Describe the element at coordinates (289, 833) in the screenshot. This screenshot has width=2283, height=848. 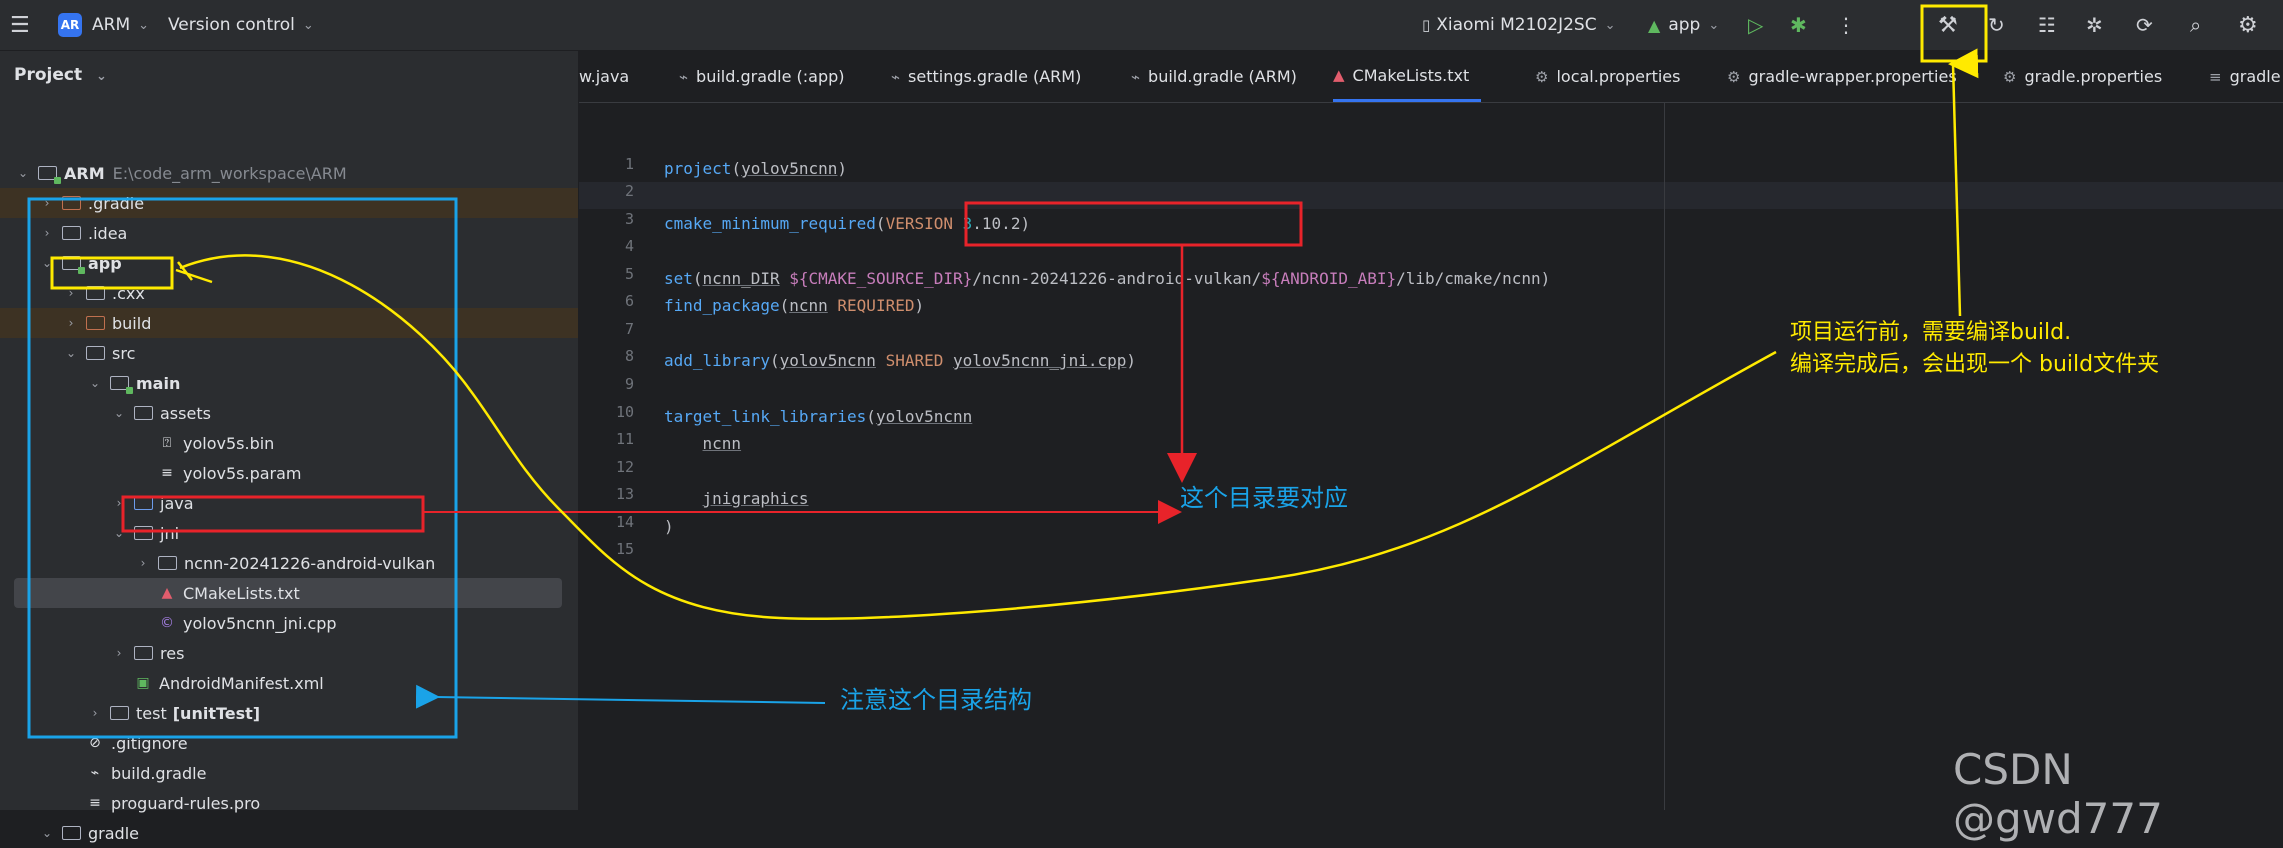
I see `tree-row-gradle: ⌄ gradle` at that location.